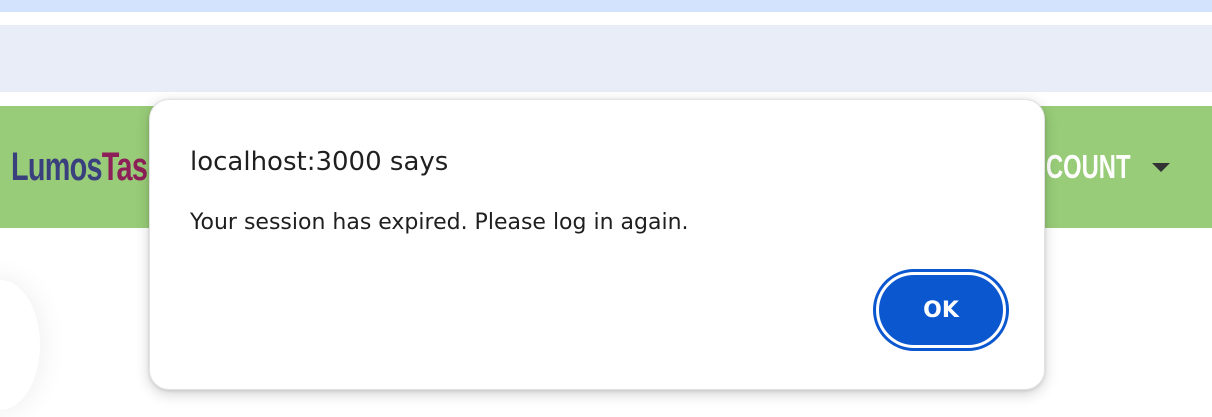 The width and height of the screenshot is (1212, 417). Describe the element at coordinates (20, 345) in the screenshot. I see `page-content-edge` at that location.